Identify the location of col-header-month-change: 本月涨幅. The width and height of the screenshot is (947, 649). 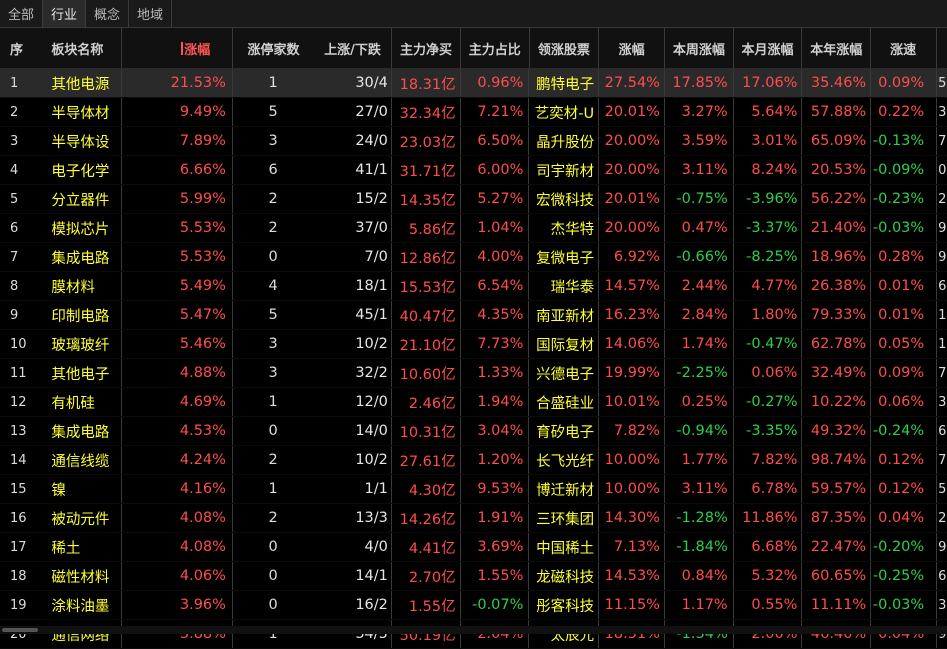
(768, 48).